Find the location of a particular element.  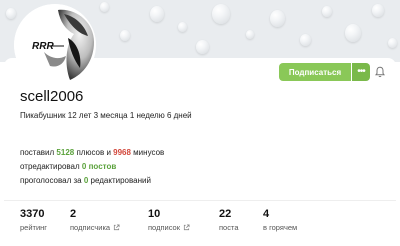

metric-posts: 22 поста is located at coordinates (229, 220).